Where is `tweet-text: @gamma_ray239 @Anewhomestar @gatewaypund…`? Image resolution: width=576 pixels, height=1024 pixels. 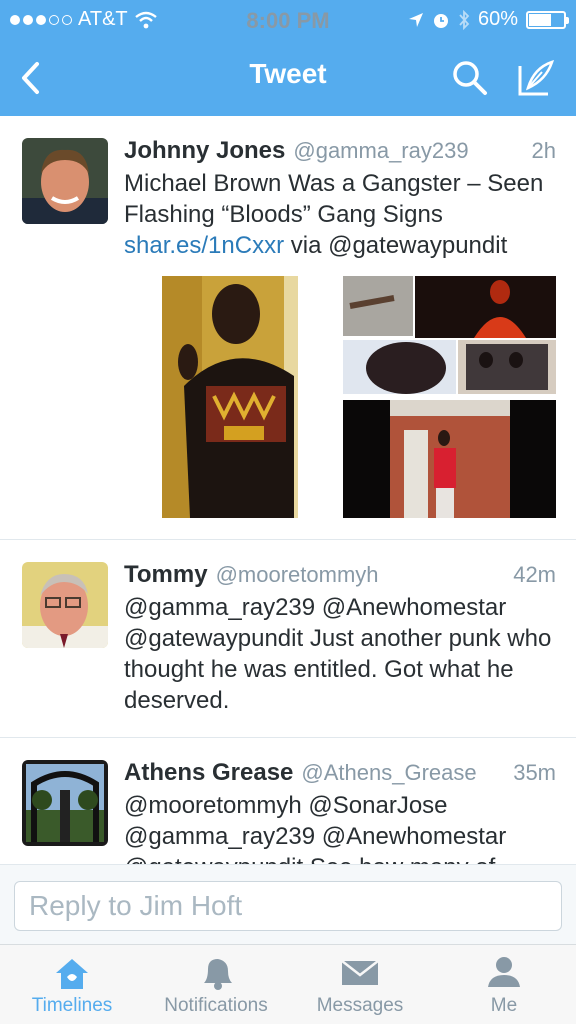
tweet-text: @gamma_ray239 @Anewhomestar @gatewaypund… is located at coordinates (338, 654).